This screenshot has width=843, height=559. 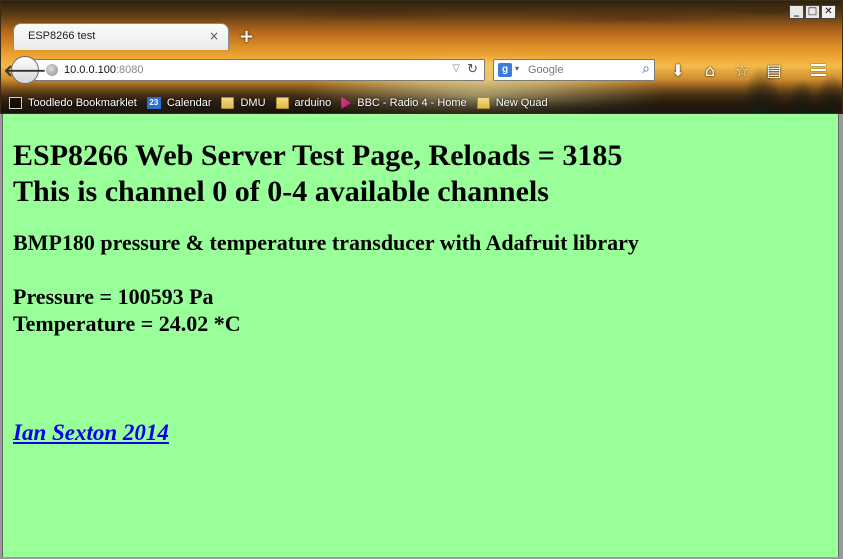 What do you see at coordinates (130, 70) in the screenshot?
I see `url-port: :8080` at bounding box center [130, 70].